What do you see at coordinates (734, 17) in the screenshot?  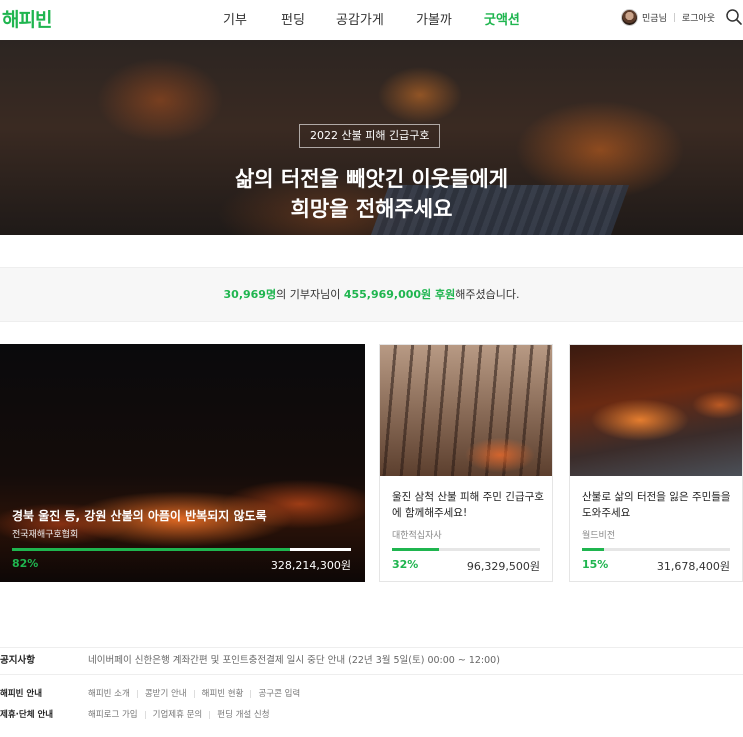 I see `search-icon` at bounding box center [734, 17].